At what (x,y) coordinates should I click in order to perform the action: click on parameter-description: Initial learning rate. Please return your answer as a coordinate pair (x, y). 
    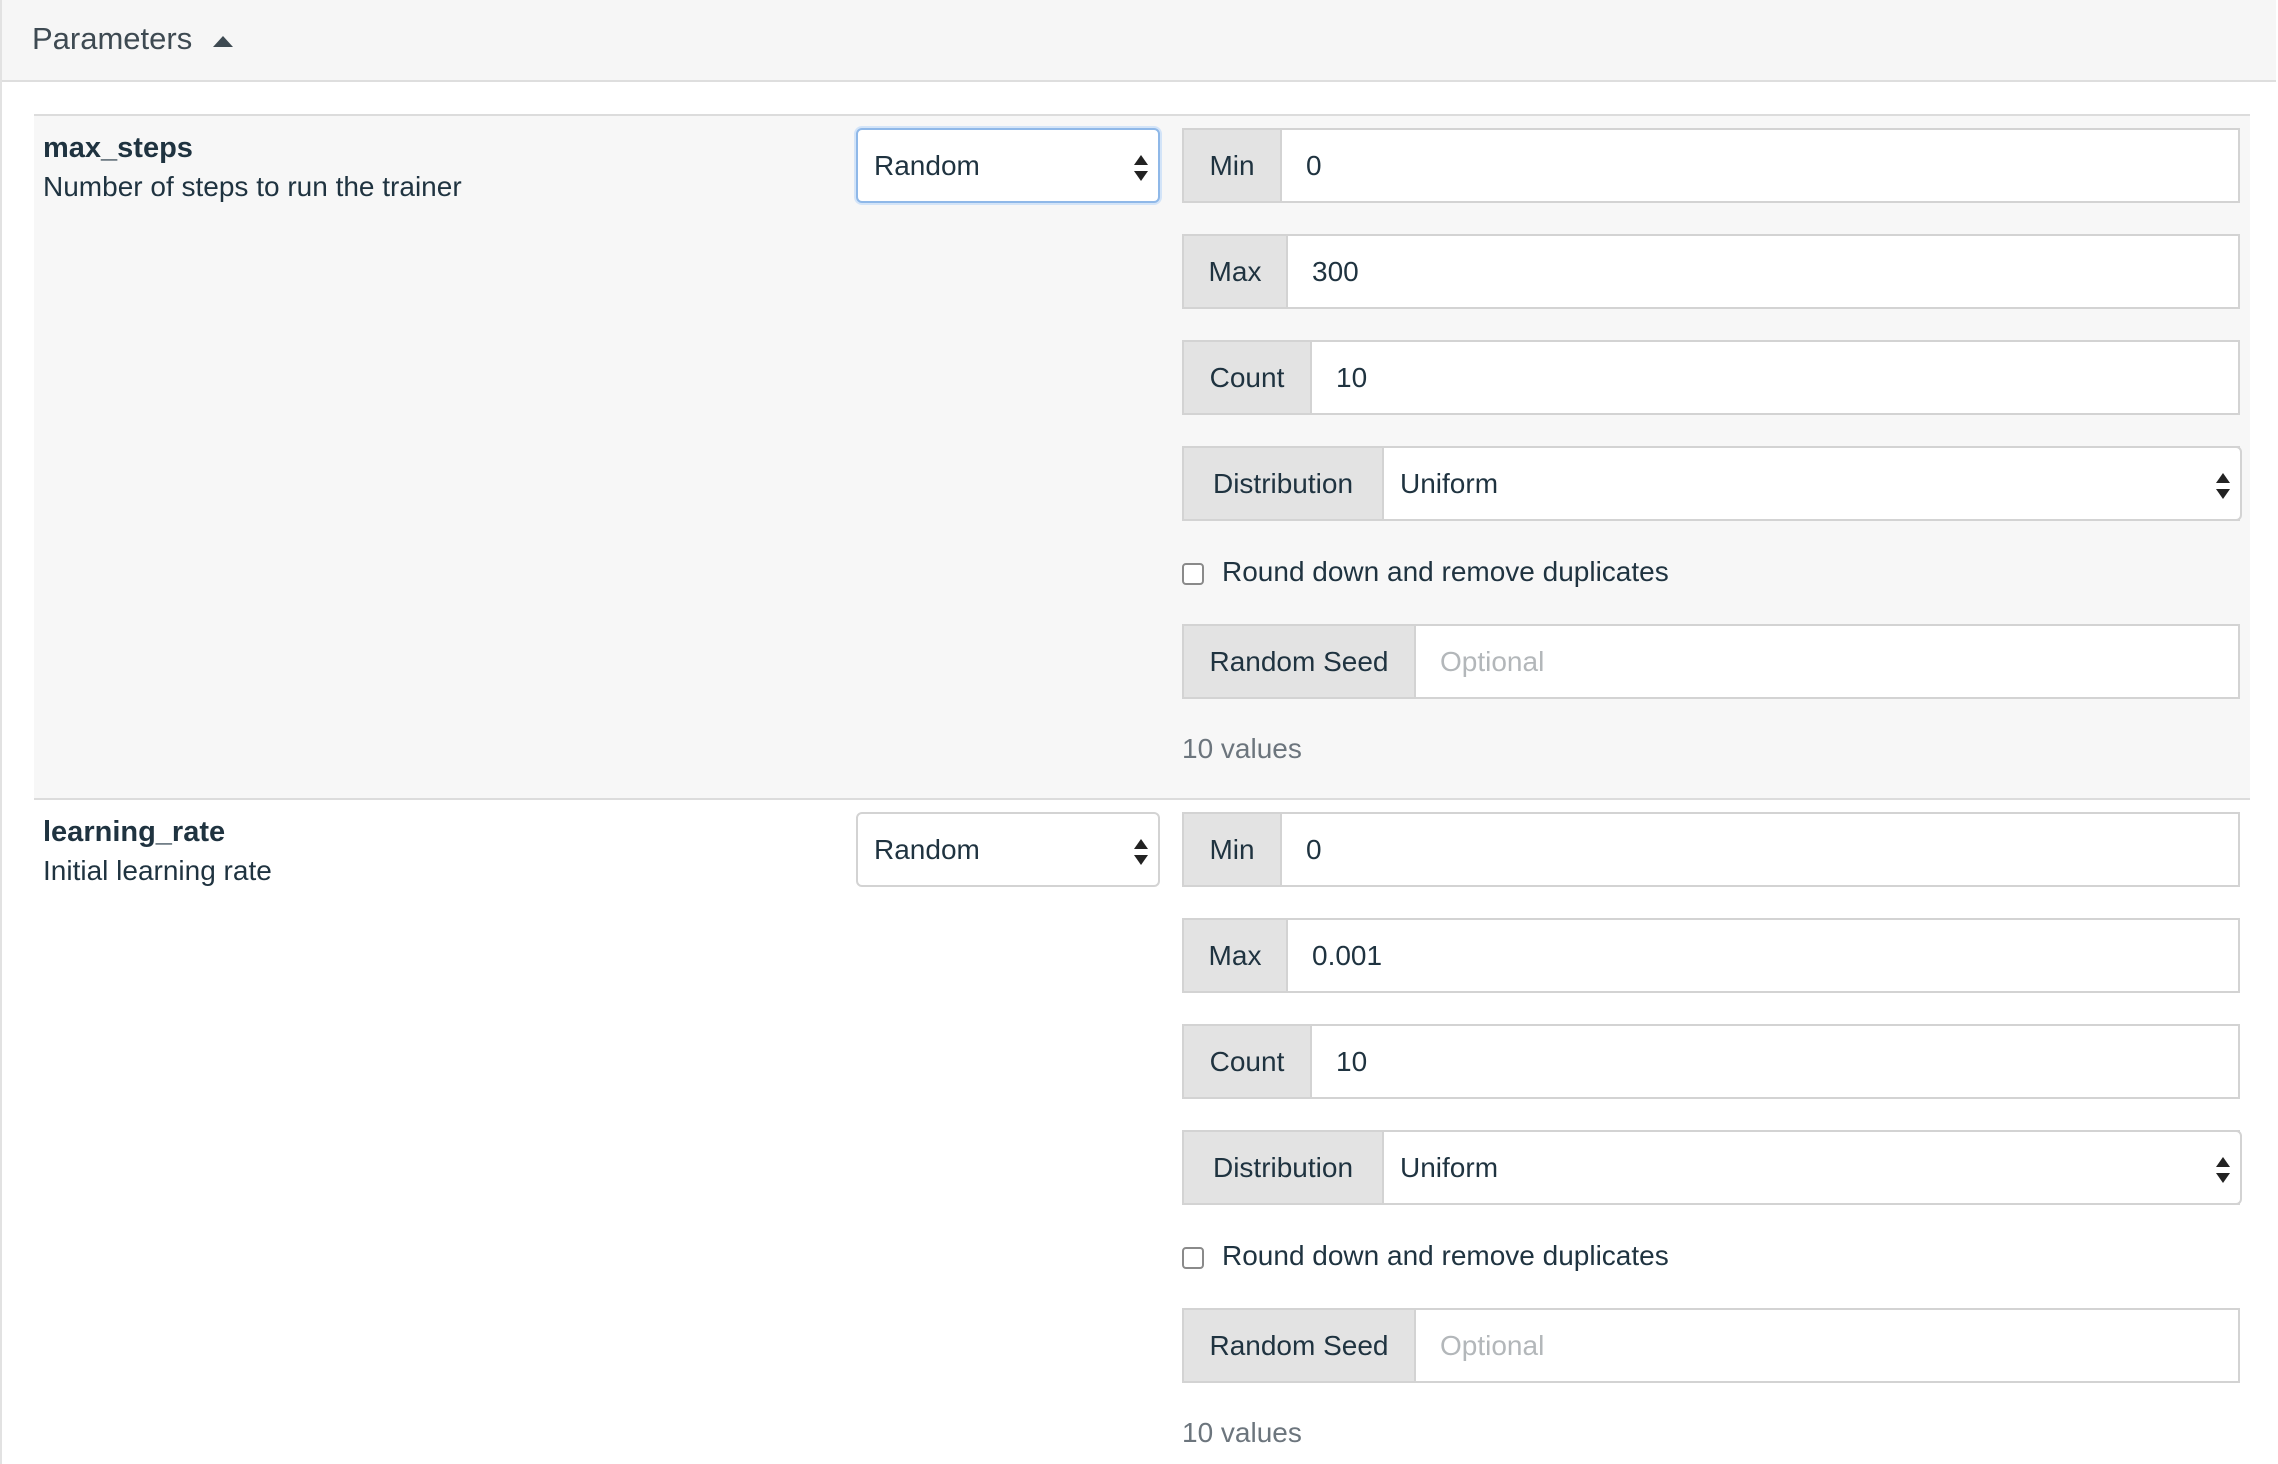
    Looking at the image, I should click on (157, 870).